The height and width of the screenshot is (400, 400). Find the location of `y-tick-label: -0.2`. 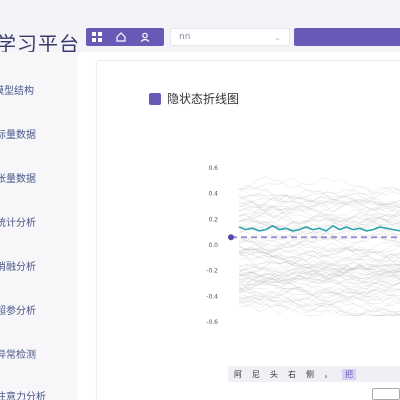

y-tick-label: -0.2 is located at coordinates (212, 271).